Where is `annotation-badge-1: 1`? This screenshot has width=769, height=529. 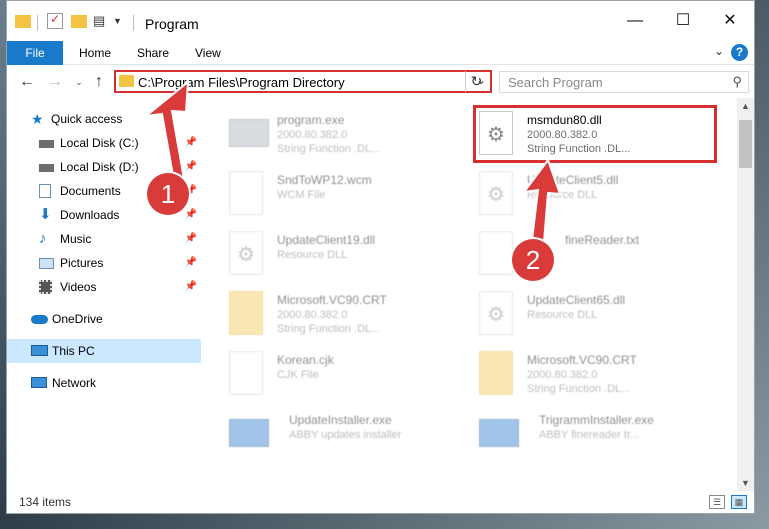
annotation-badge-1: 1 is located at coordinates (168, 194).